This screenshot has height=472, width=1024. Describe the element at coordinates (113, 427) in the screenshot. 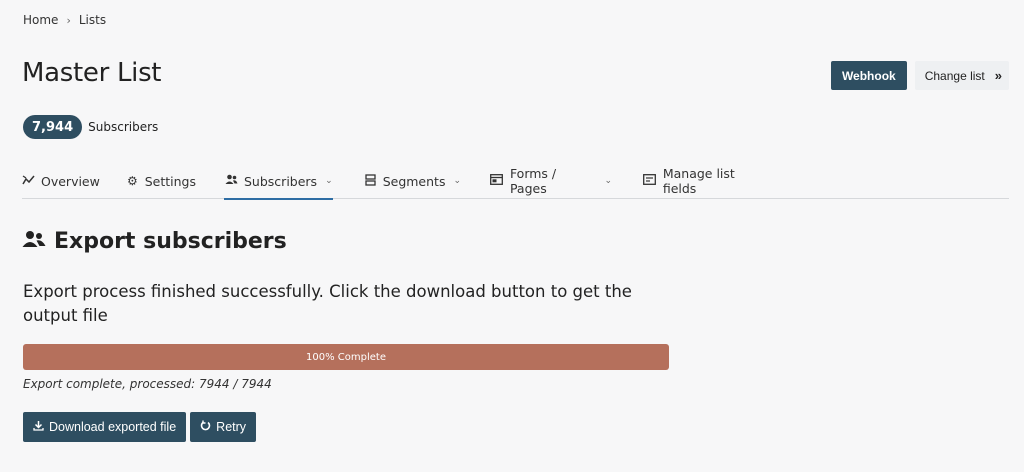

I see `download-exported-file-label: Download exported file` at that location.